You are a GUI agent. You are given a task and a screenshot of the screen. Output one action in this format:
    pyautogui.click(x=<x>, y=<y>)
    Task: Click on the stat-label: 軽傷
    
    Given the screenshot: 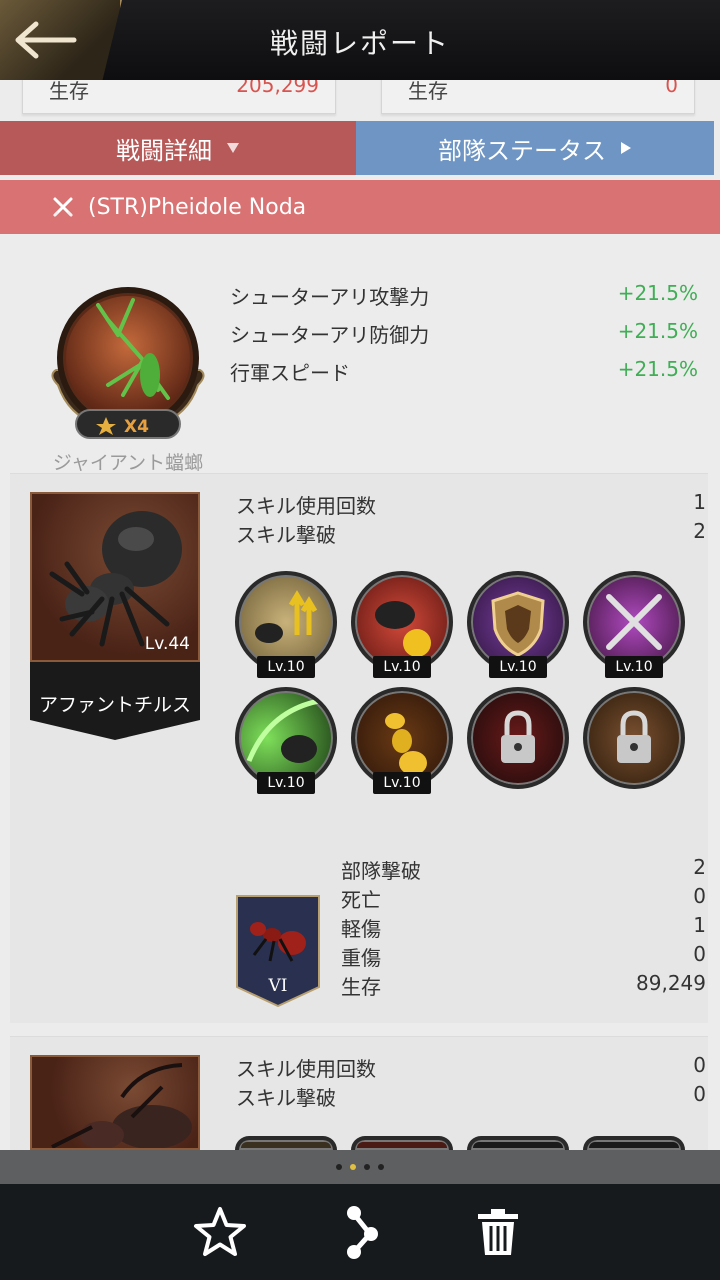 What is the action you would take?
    pyautogui.click(x=361, y=929)
    